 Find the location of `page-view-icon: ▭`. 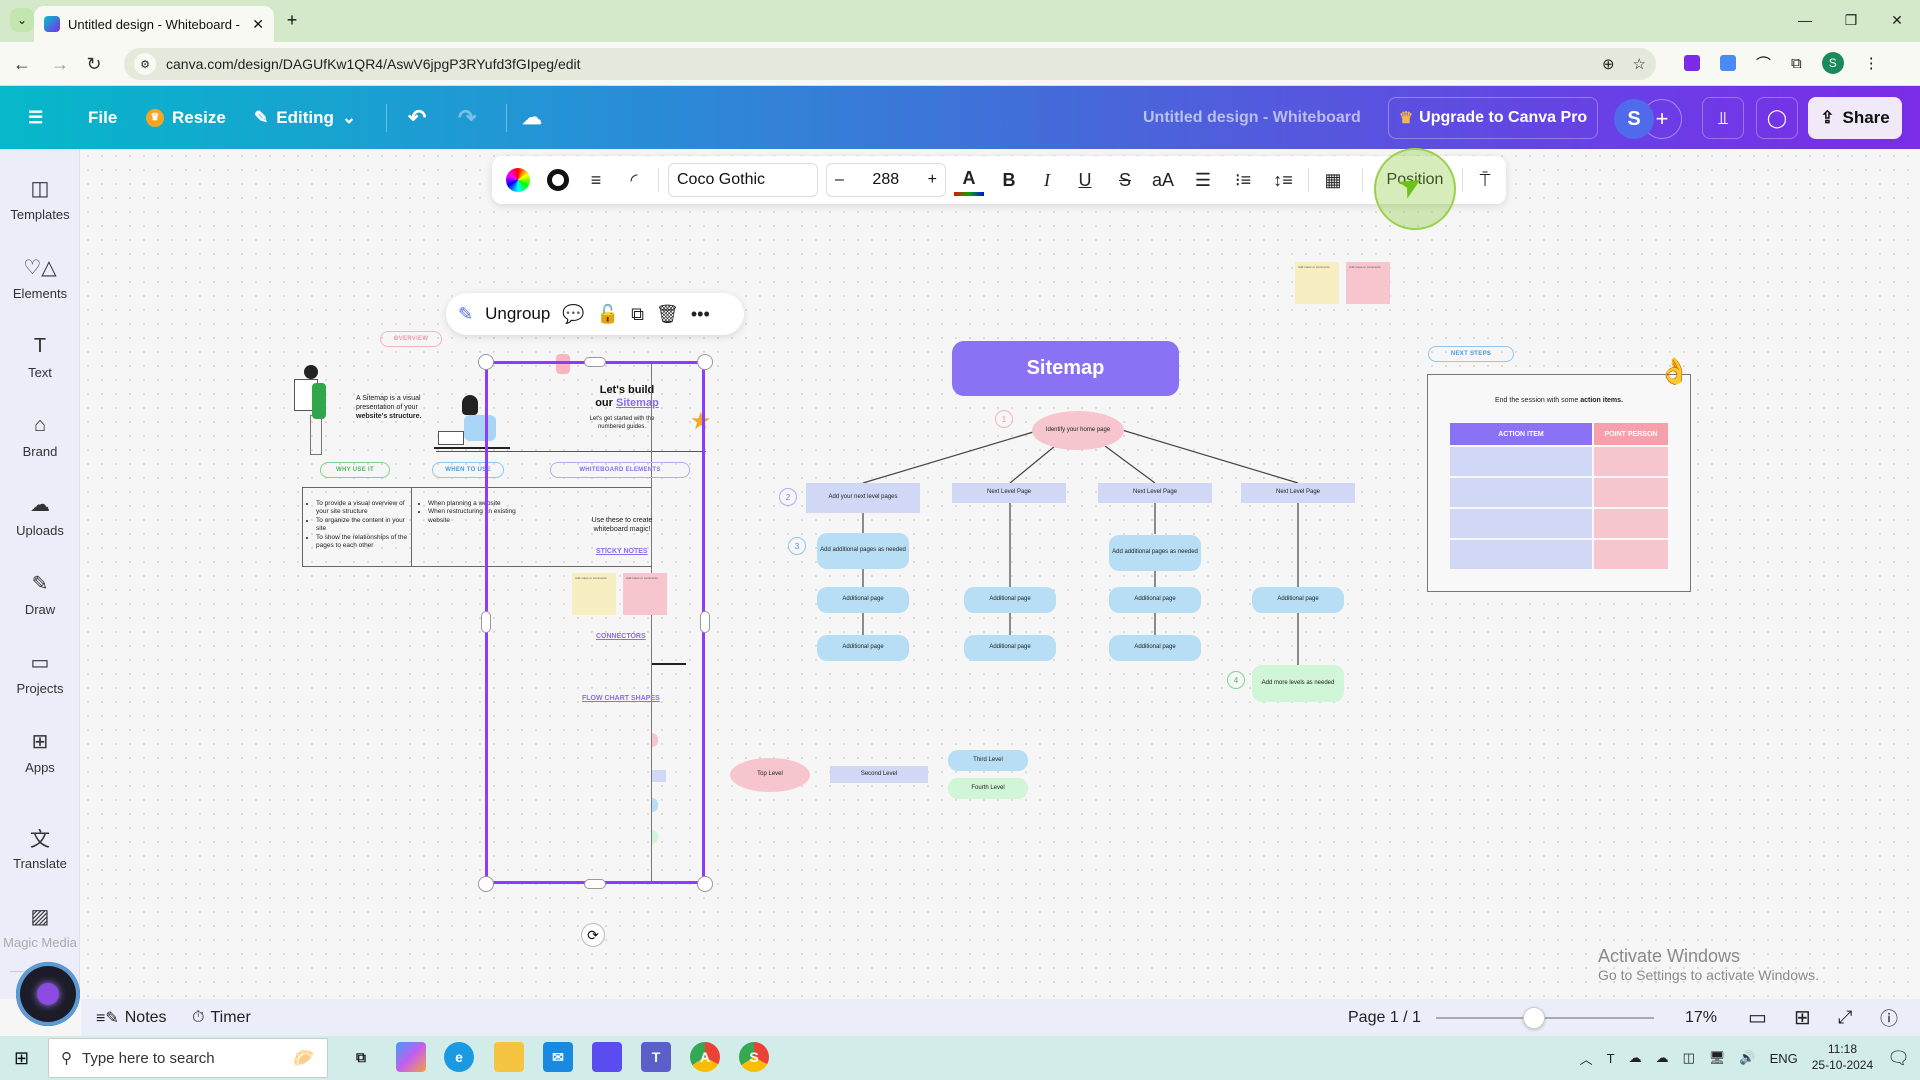

page-view-icon: ▭ is located at coordinates (1757, 1017).